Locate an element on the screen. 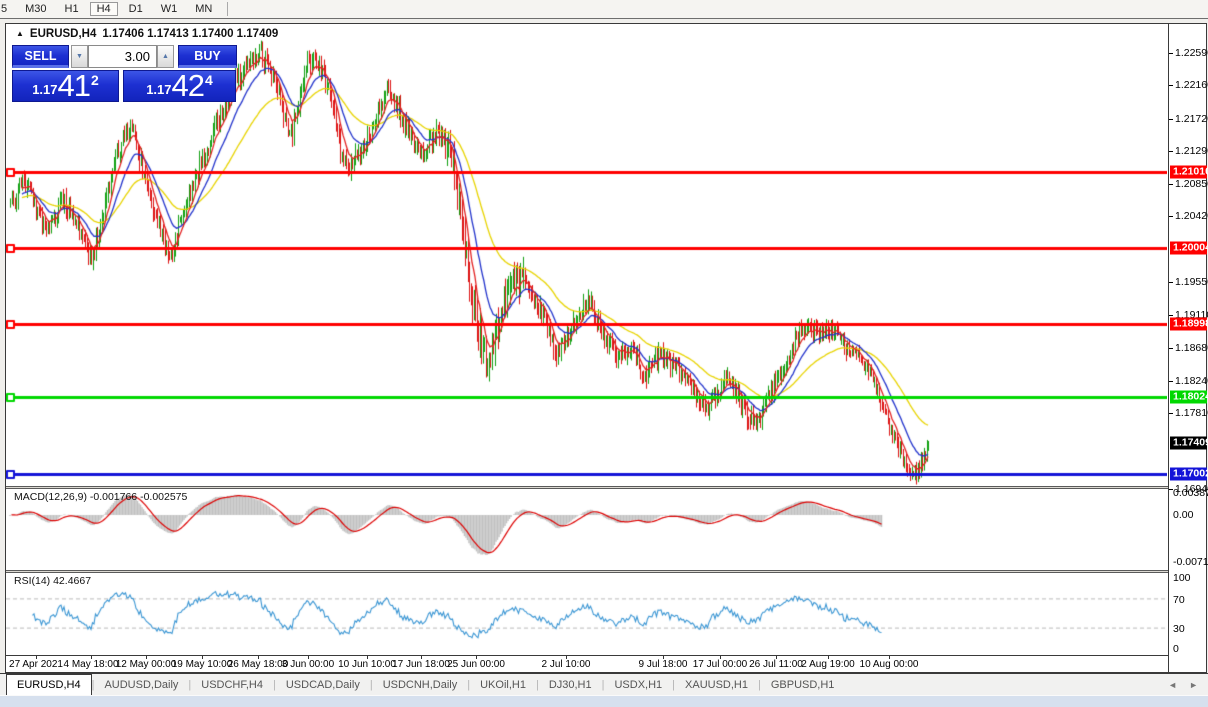  hline-price-badge: 1.21010 is located at coordinates (1189, 172).